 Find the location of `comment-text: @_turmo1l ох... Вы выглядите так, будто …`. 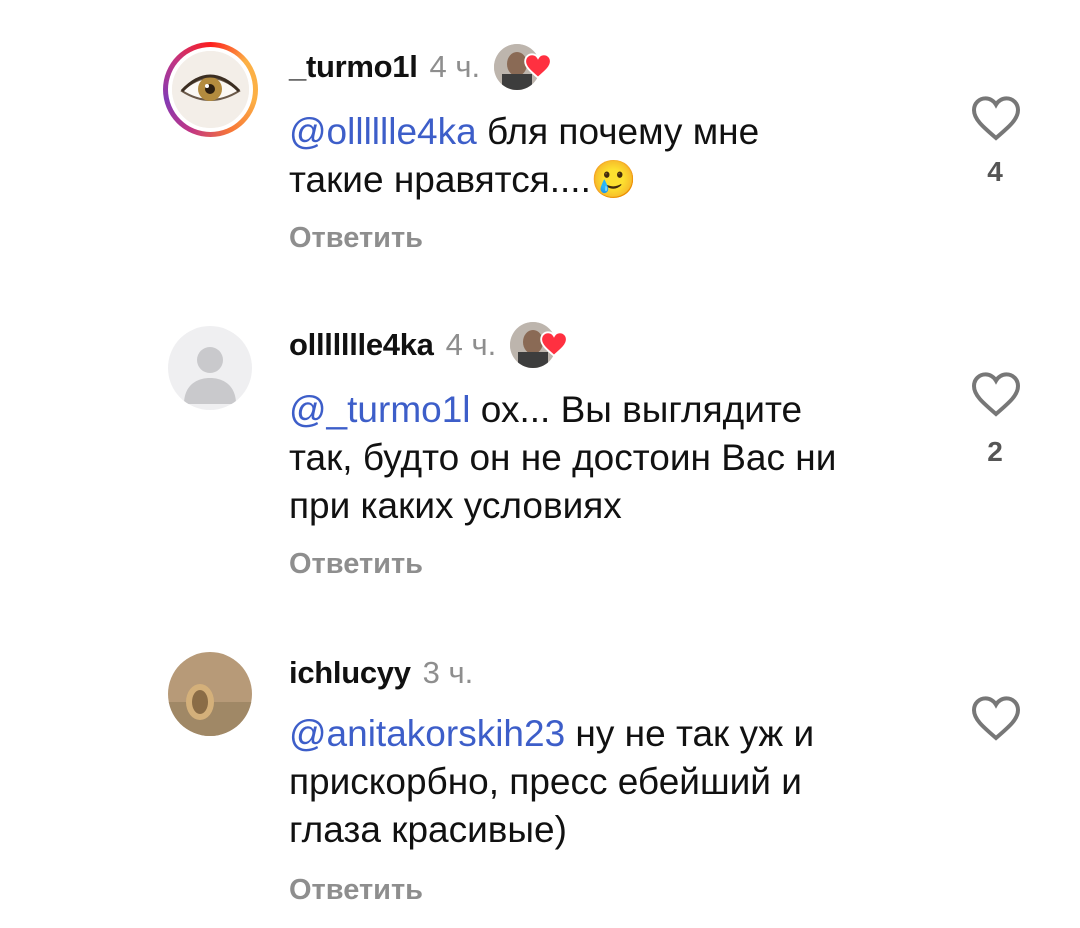

comment-text: @_turmo1l ох... Вы выглядите так, будто … is located at coordinates (599, 458).